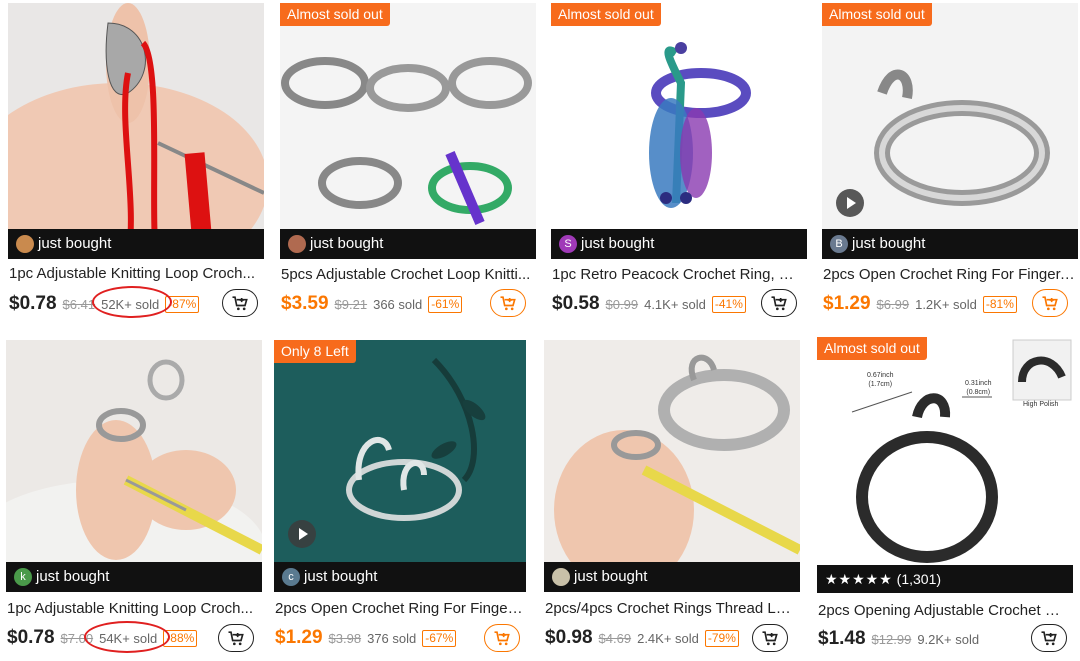  I want to click on price: $3.59, so click(305, 303).